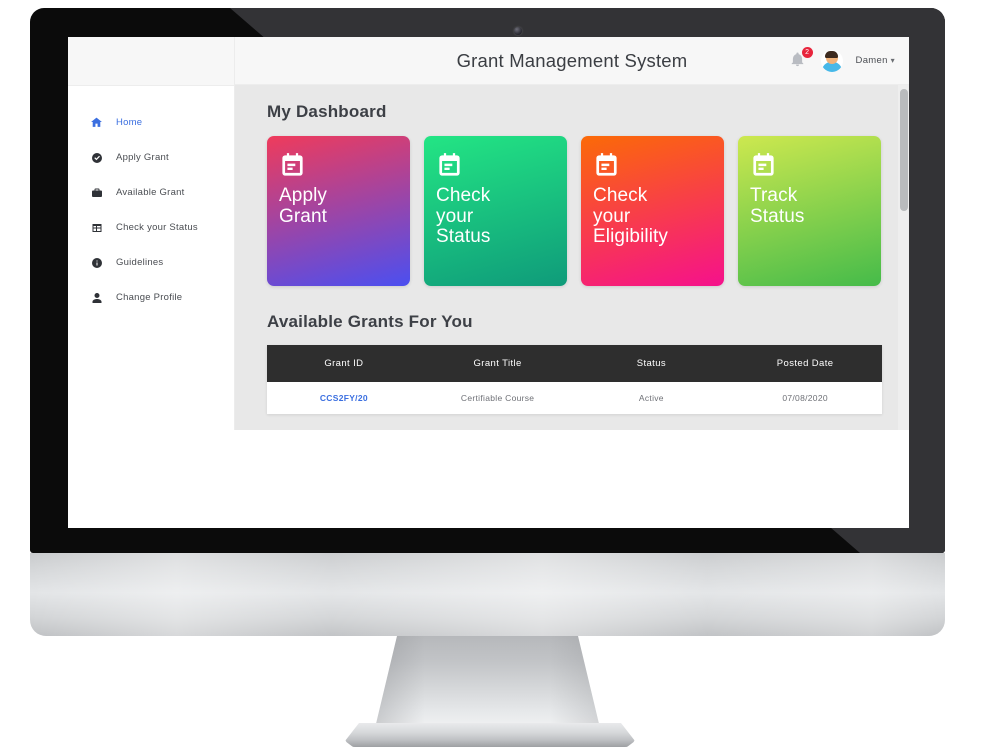 The height and width of the screenshot is (755, 1000). What do you see at coordinates (463, 216) in the screenshot?
I see `card-label: Check your Status` at bounding box center [463, 216].